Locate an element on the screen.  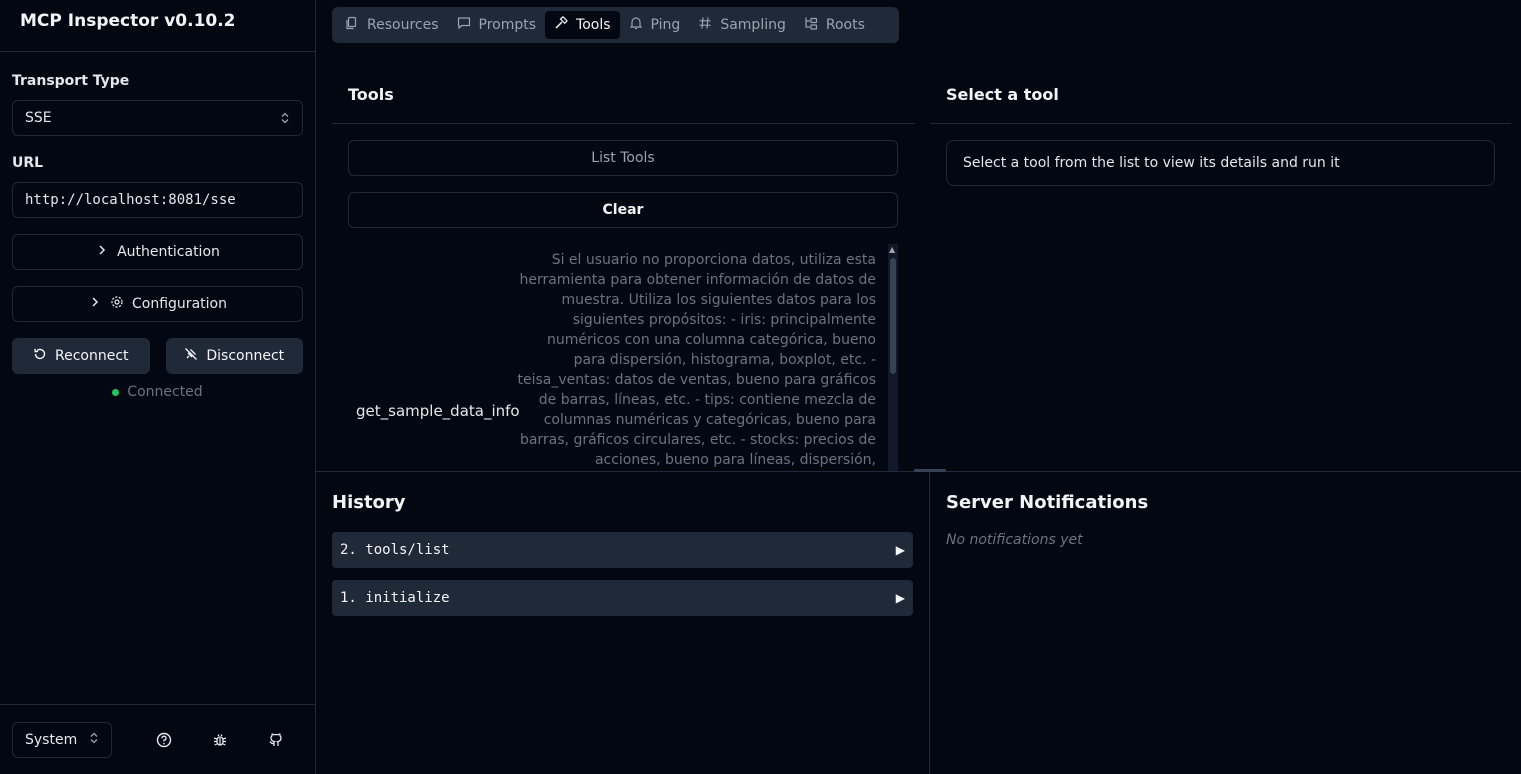
settings-icon is located at coordinates (117, 304).